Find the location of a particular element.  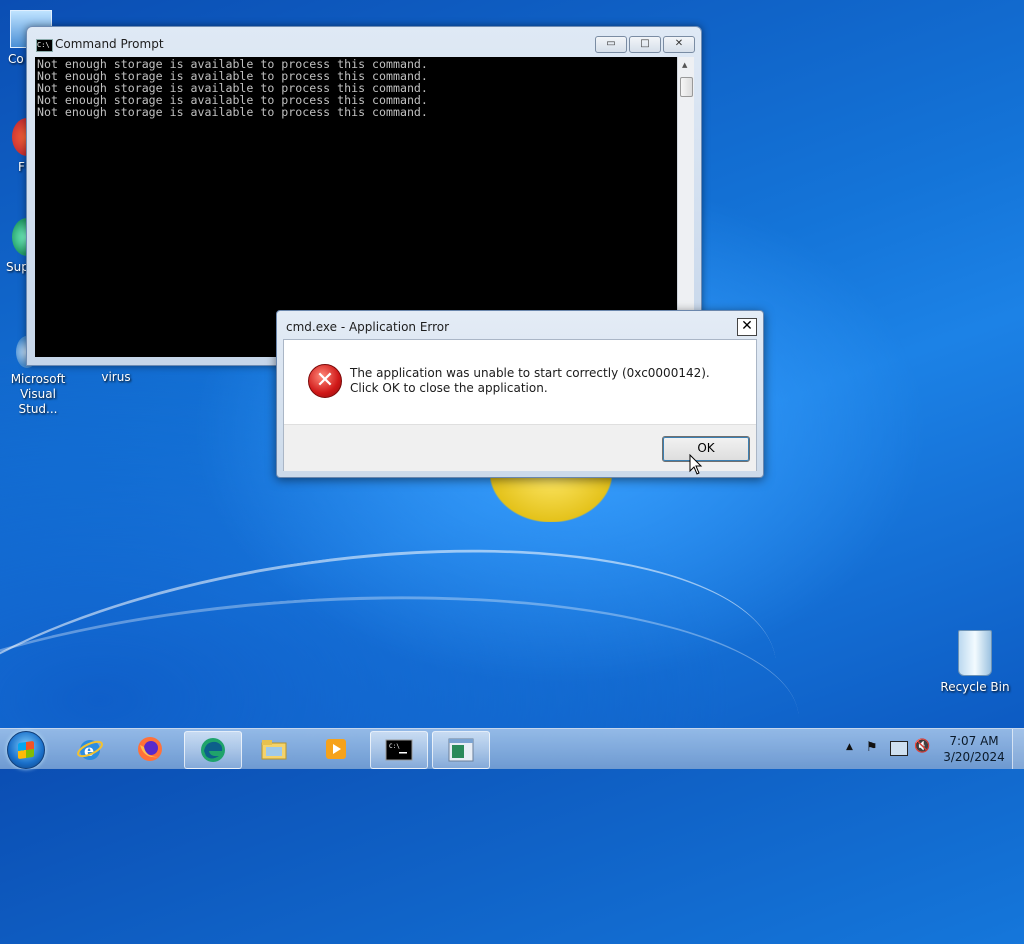

error-icon: ✕ is located at coordinates (325, 381).